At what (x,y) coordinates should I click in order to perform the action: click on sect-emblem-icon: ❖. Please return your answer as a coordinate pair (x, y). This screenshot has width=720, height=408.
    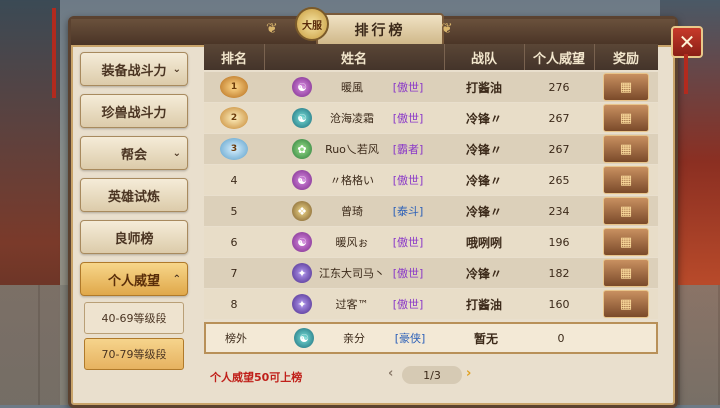
    Looking at the image, I should click on (302, 211).